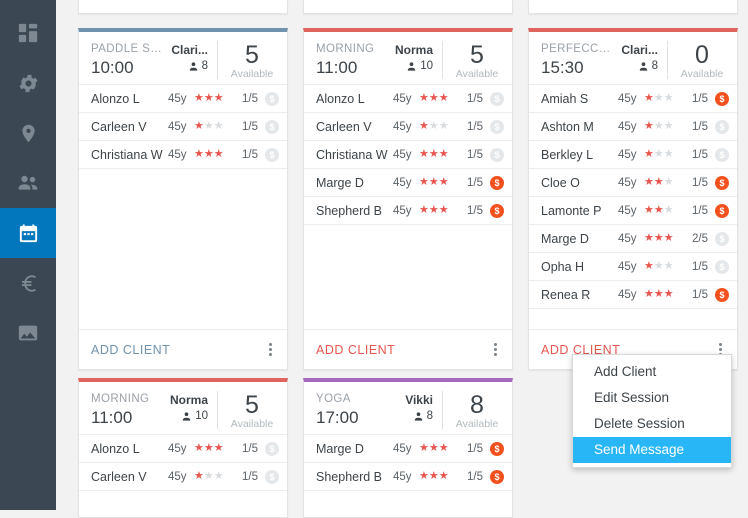 The image size is (748, 518). What do you see at coordinates (438, 476) in the screenshot?
I see `client-rating-stars: ★★★` at bounding box center [438, 476].